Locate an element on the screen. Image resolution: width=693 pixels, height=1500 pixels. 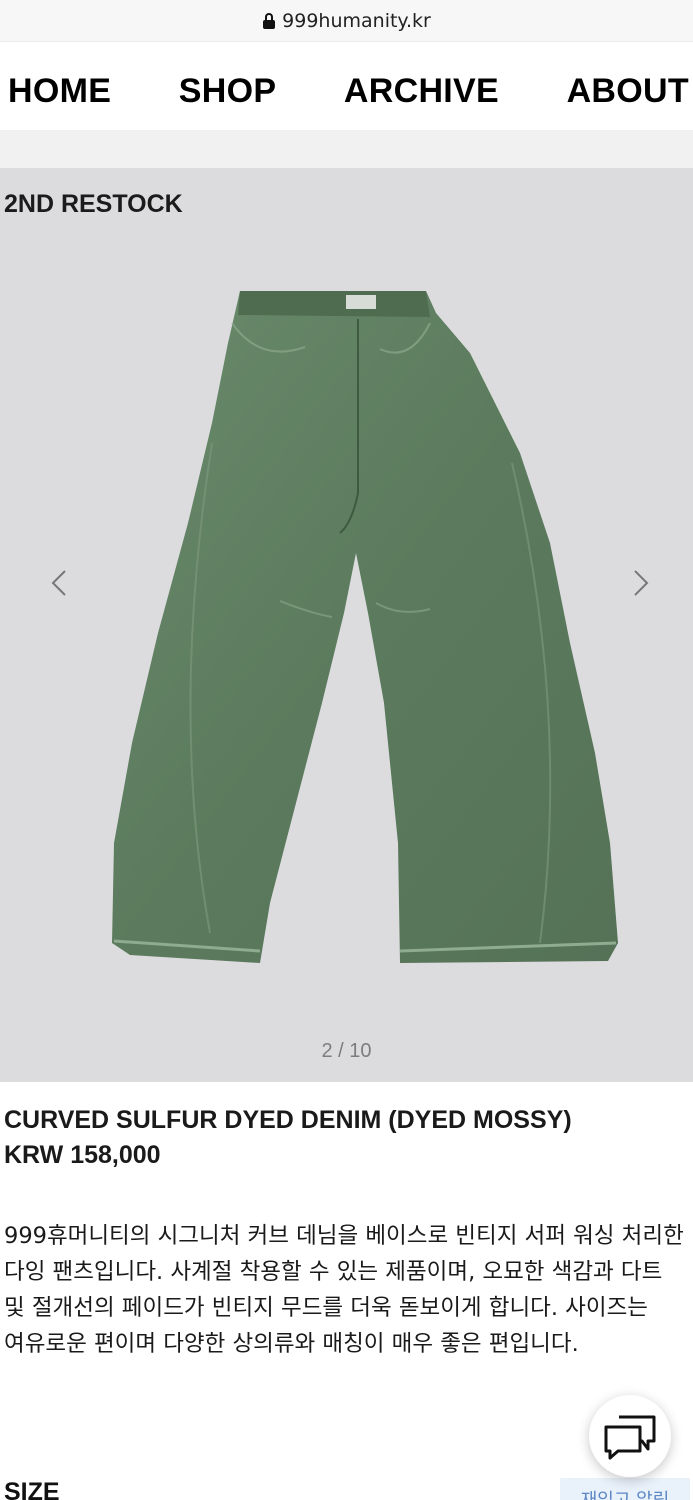
nav-shop: SHOP is located at coordinates (228, 91).